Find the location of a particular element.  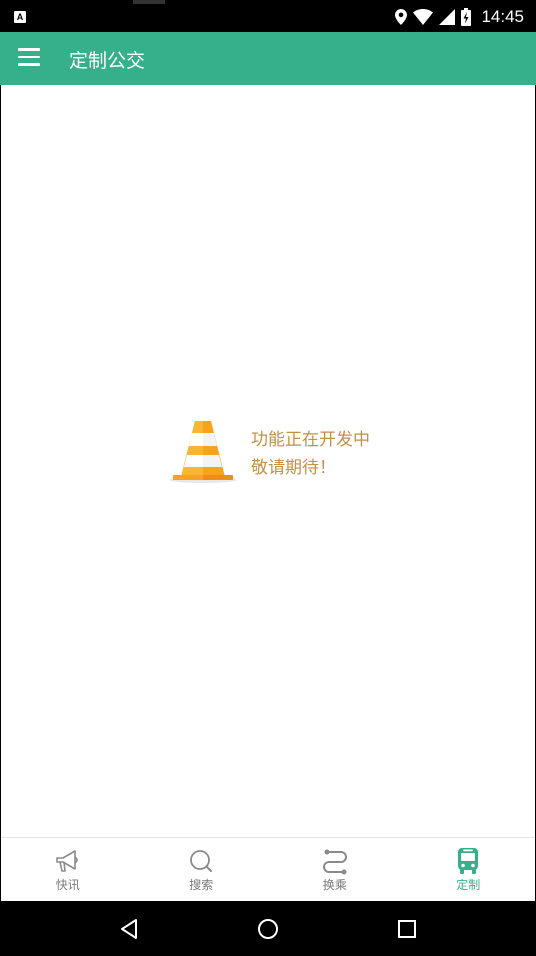

battery-charging-icon is located at coordinates (466, 17).